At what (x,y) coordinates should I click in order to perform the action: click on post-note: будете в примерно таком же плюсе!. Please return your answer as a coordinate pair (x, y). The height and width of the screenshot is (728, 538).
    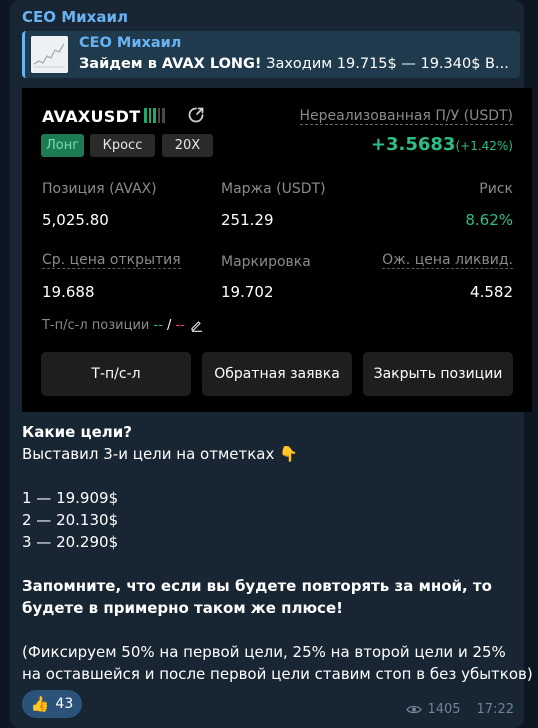
    Looking at the image, I should click on (182, 608).